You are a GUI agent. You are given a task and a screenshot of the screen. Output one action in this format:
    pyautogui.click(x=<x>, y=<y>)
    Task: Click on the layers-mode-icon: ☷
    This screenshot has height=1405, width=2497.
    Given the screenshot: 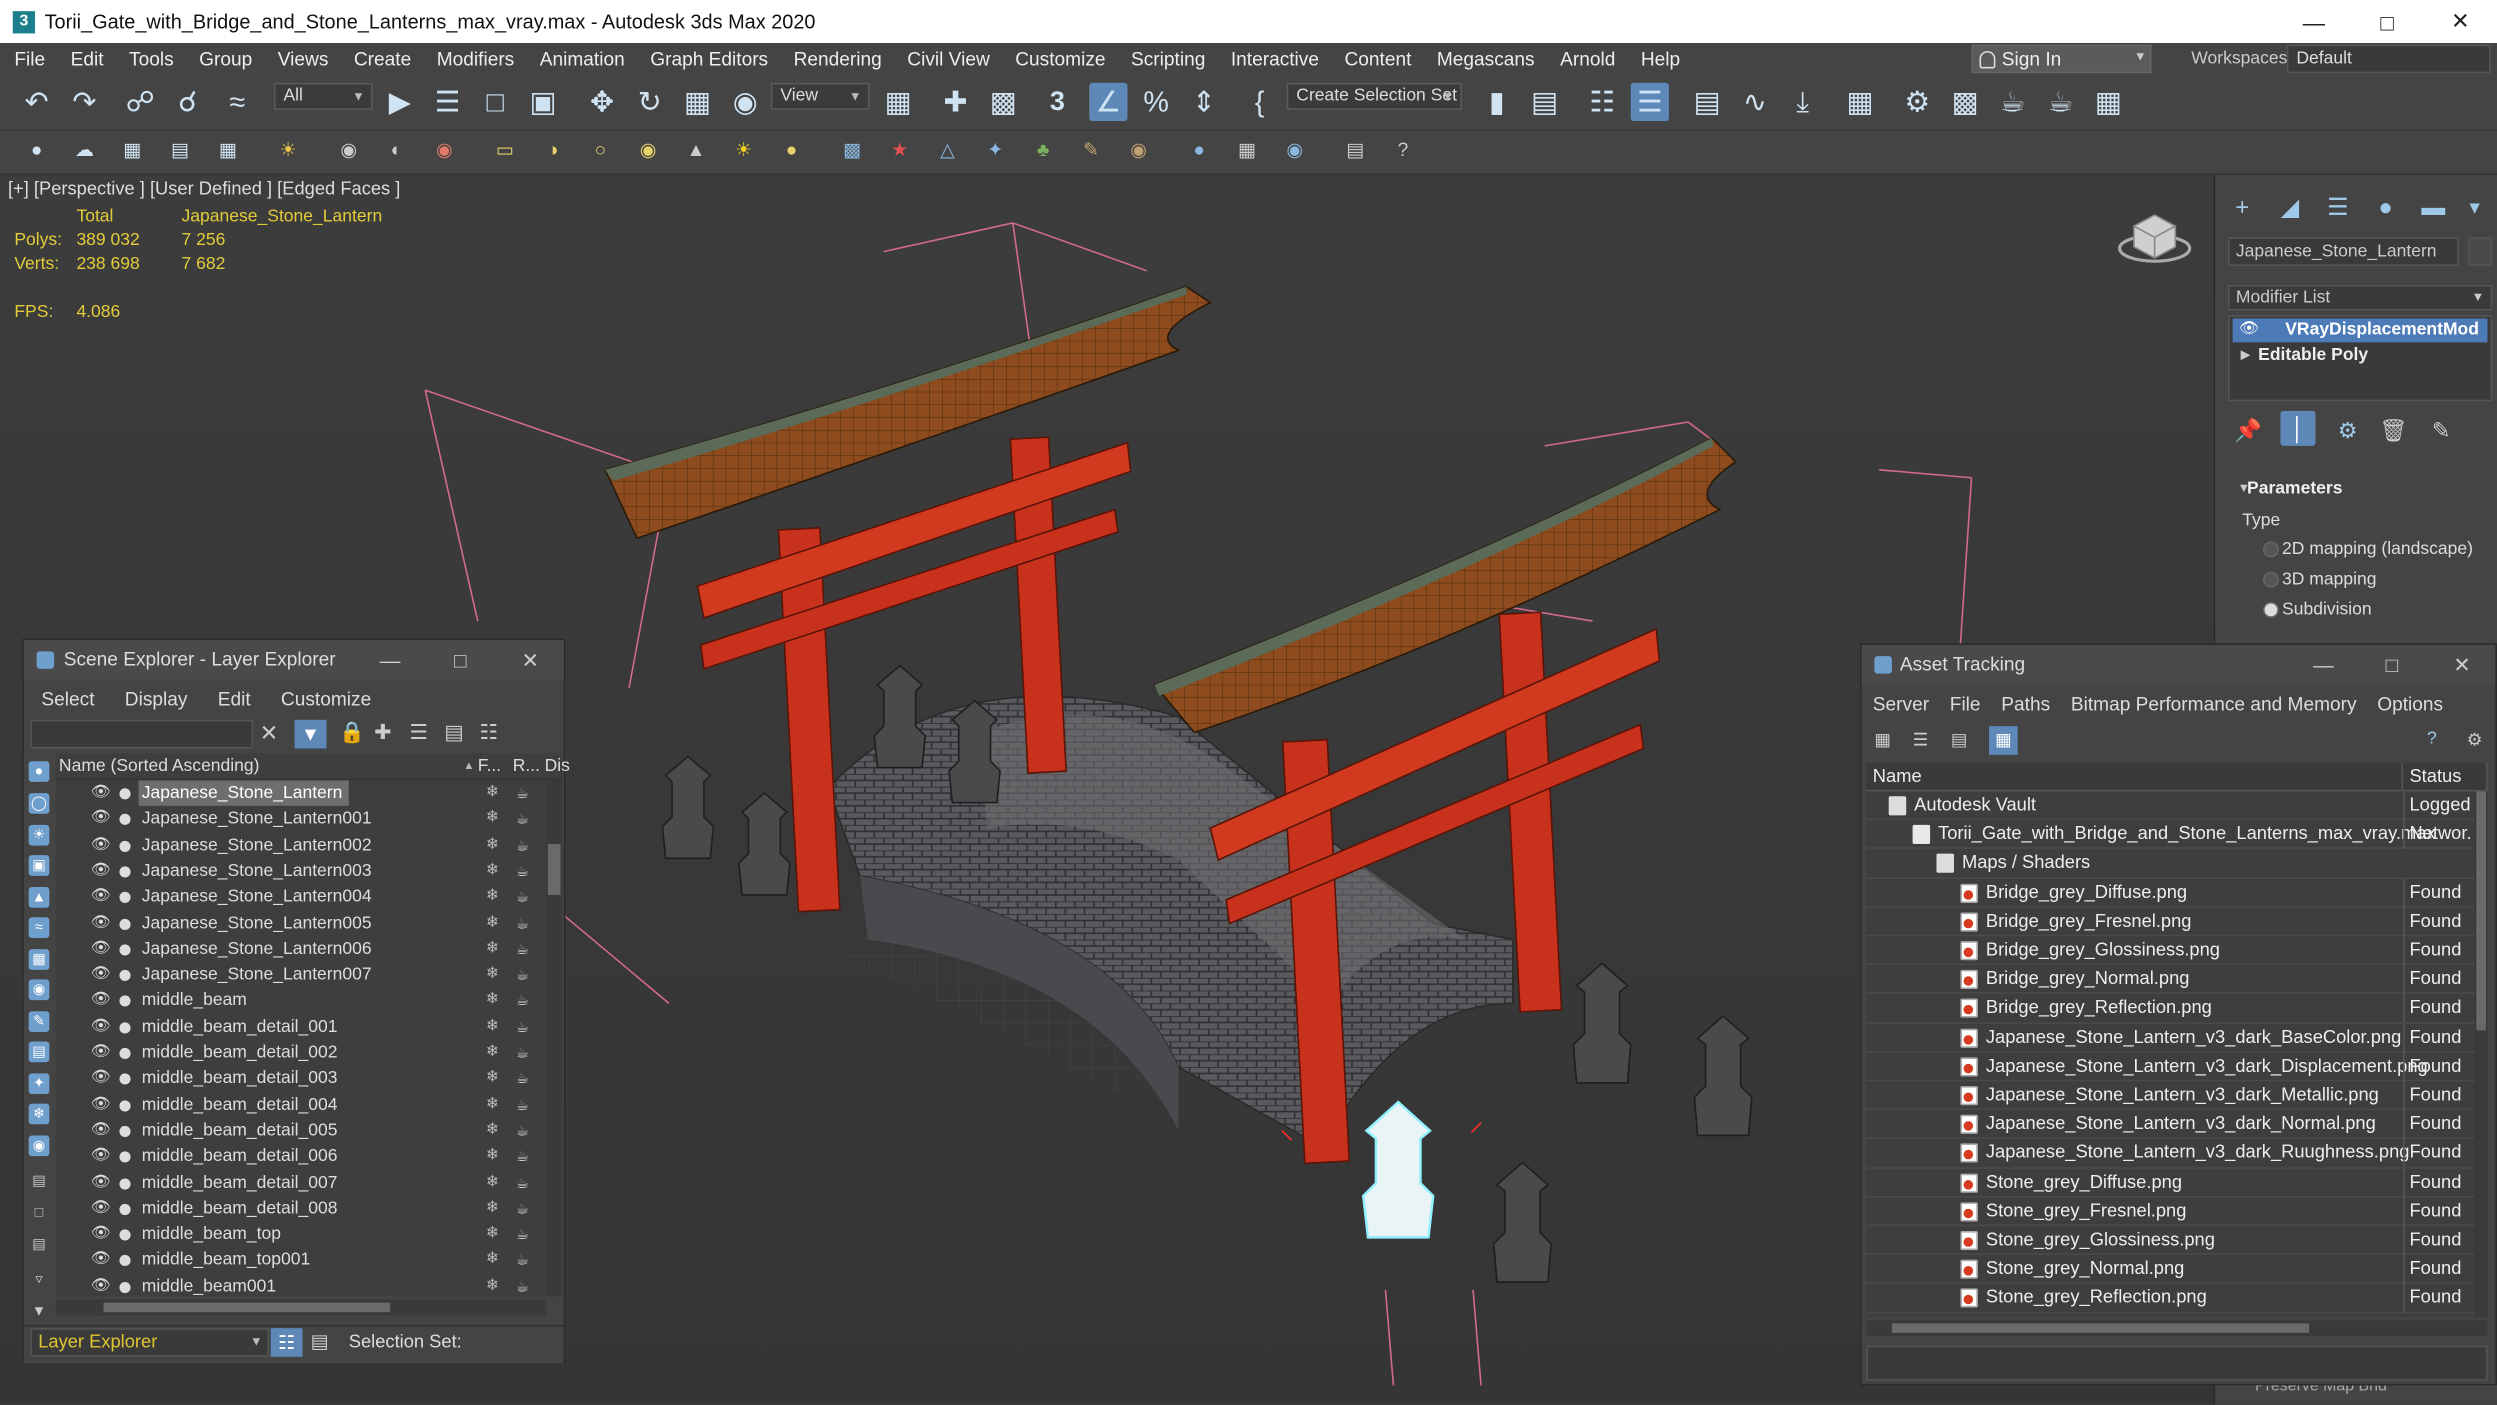 What is the action you would take?
    pyautogui.click(x=286, y=1342)
    